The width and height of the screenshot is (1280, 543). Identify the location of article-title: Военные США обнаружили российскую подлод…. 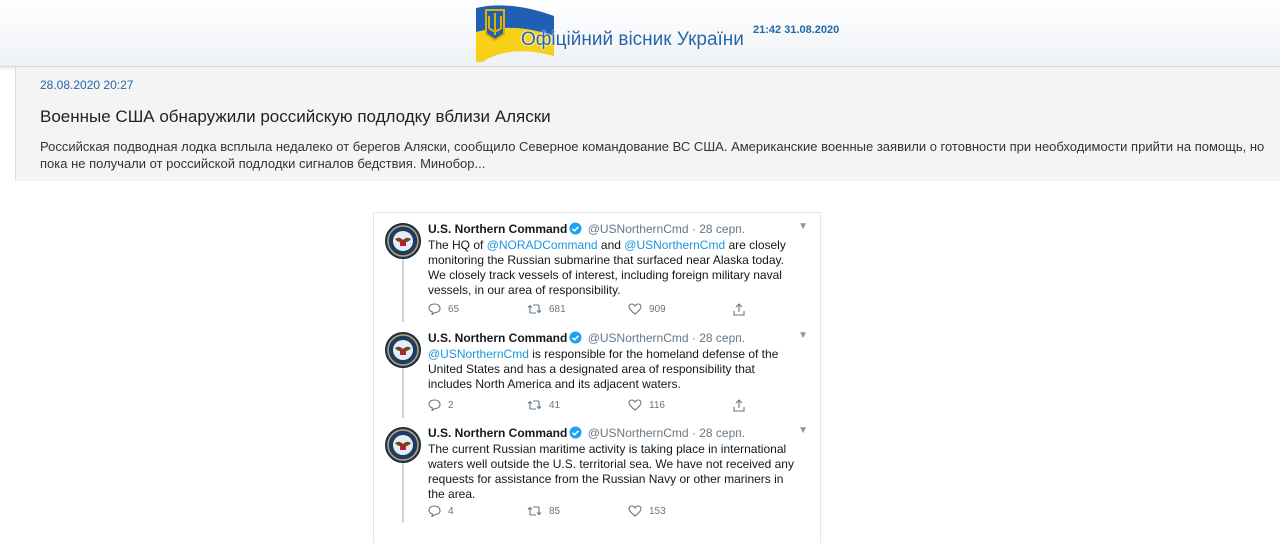
(295, 117).